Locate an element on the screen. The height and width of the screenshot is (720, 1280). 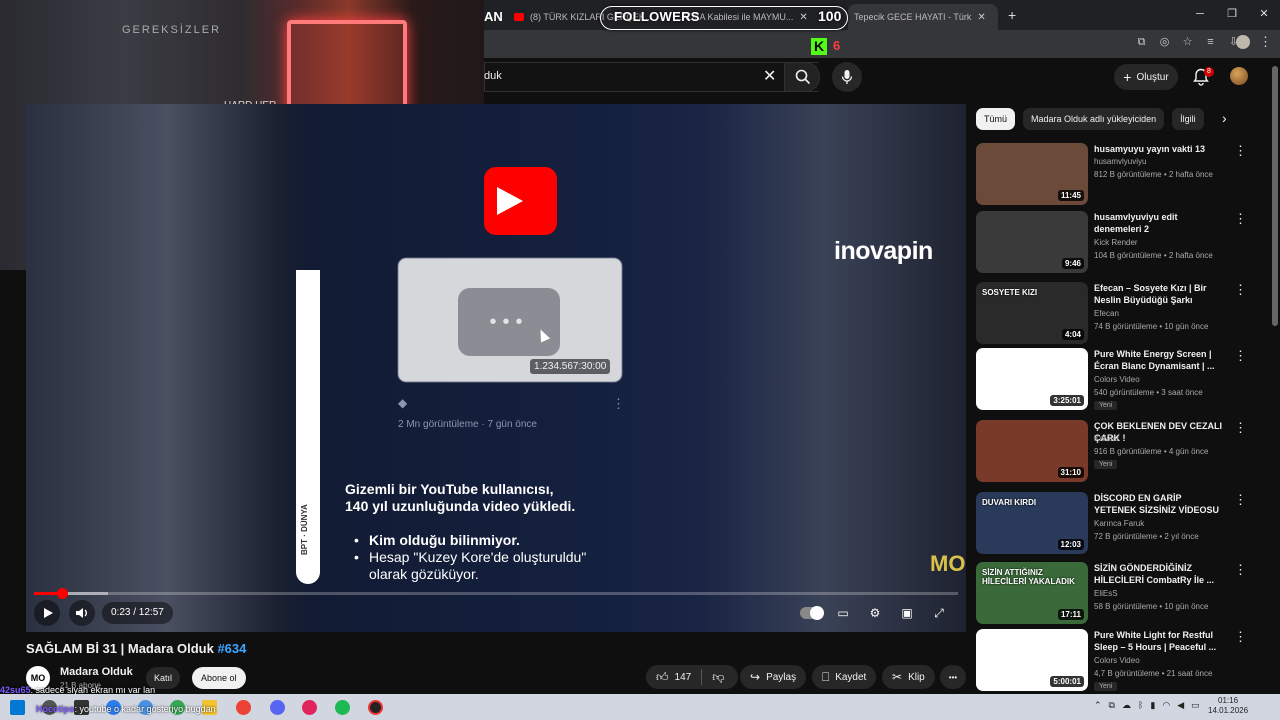
save-button: ⎕ Kaydet is located at coordinates (844, 677).